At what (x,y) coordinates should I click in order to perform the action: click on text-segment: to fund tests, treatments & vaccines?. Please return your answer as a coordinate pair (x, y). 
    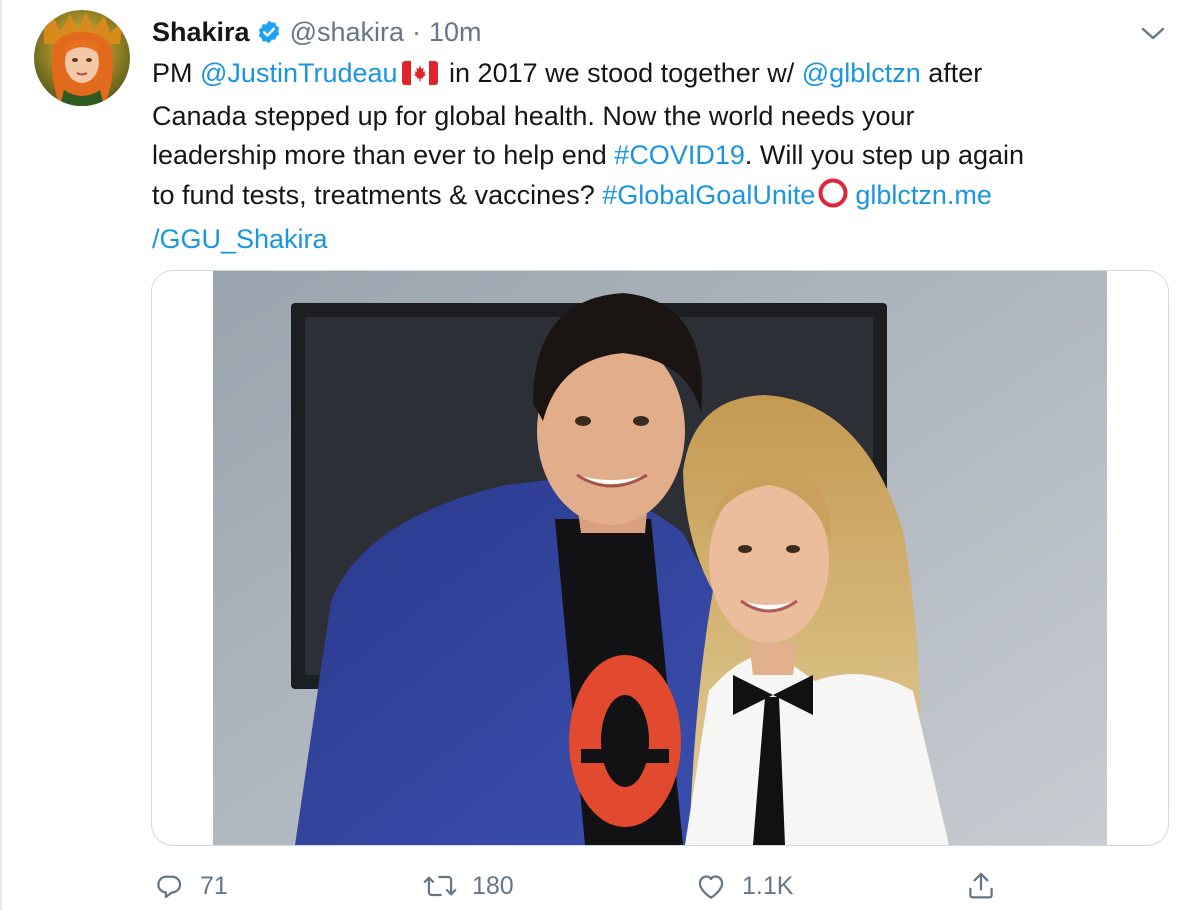
    Looking at the image, I should click on (377, 194).